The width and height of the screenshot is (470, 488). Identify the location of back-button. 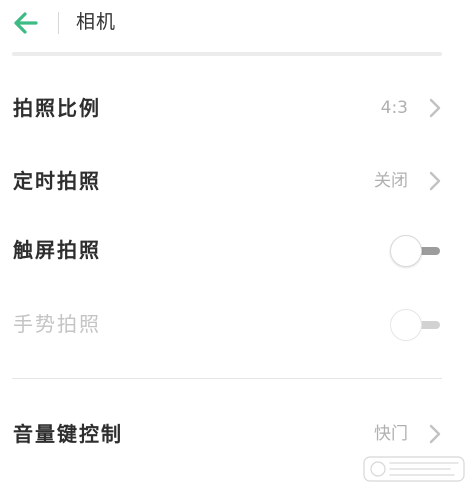
(26, 23).